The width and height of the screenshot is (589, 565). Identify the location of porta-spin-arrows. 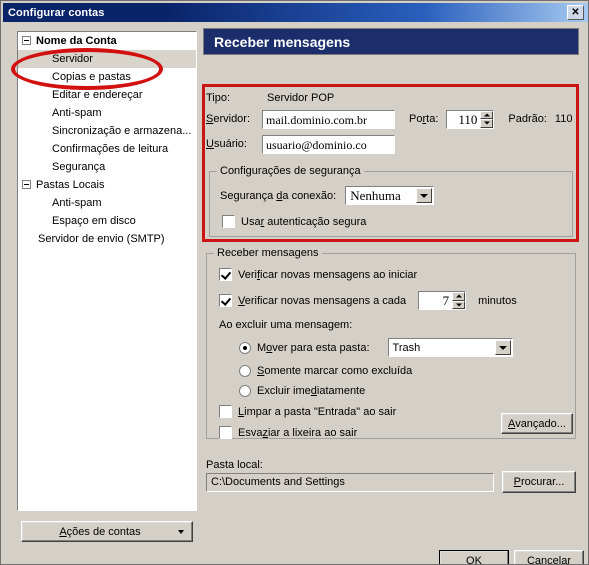
(487, 119).